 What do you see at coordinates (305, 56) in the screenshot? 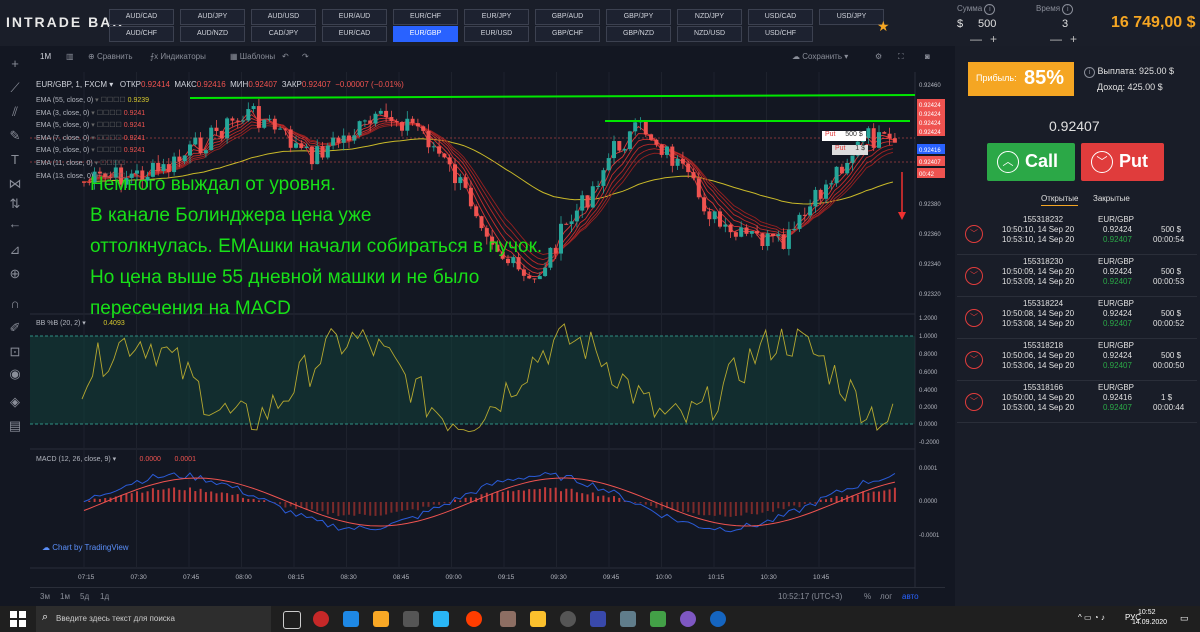
I see `redo-icon: ↷` at bounding box center [305, 56].